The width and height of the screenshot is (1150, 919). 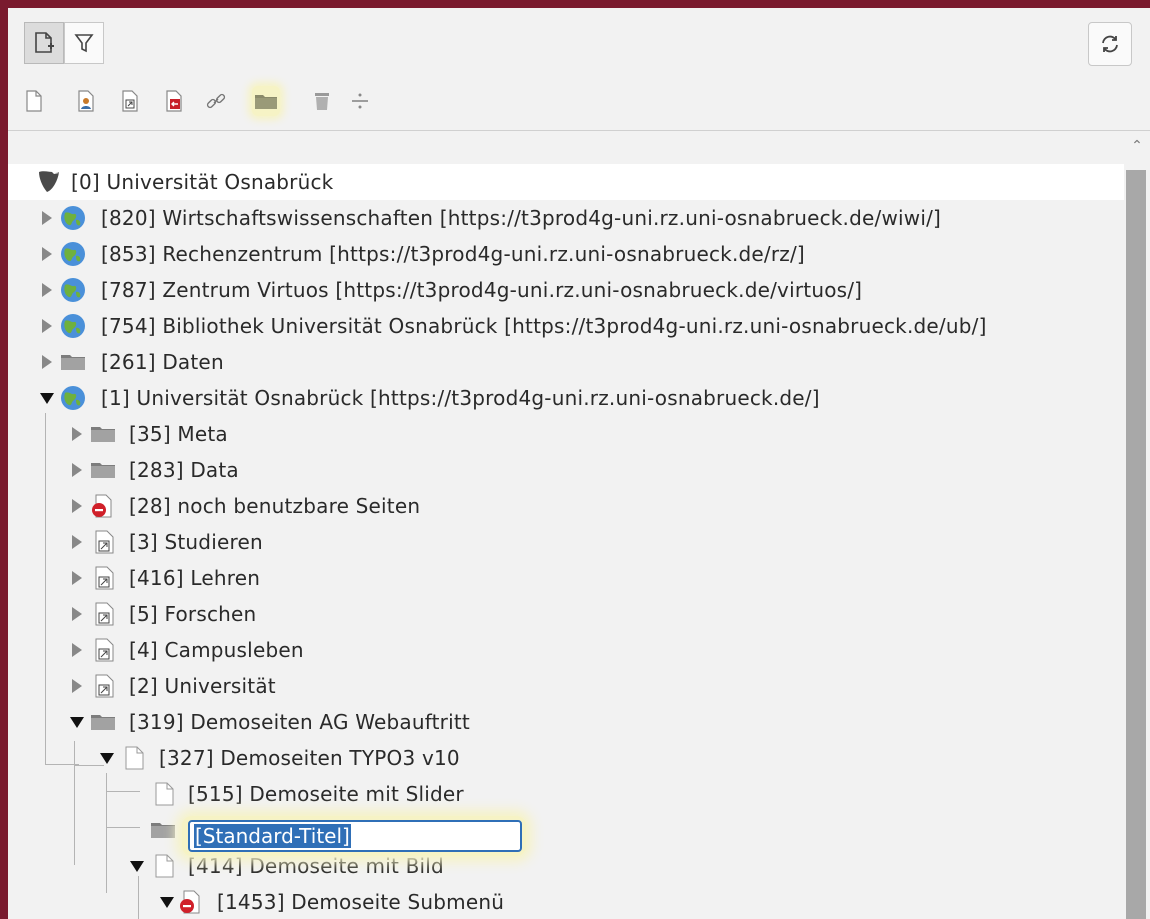 I want to click on tree-node-5: [5] Forschen, so click(x=566, y=614).